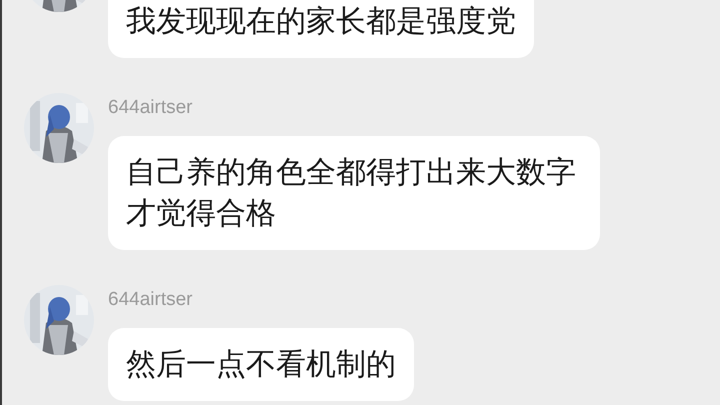 The height and width of the screenshot is (405, 720). I want to click on message-bubble: 然后一点不看机制的, so click(261, 364).